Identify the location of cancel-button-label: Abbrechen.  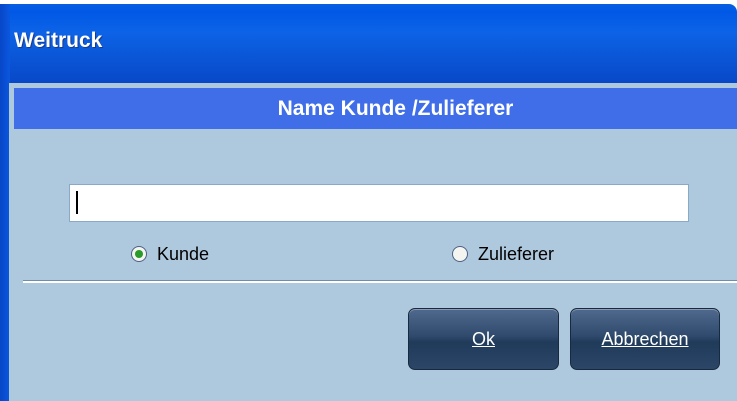
(645, 338).